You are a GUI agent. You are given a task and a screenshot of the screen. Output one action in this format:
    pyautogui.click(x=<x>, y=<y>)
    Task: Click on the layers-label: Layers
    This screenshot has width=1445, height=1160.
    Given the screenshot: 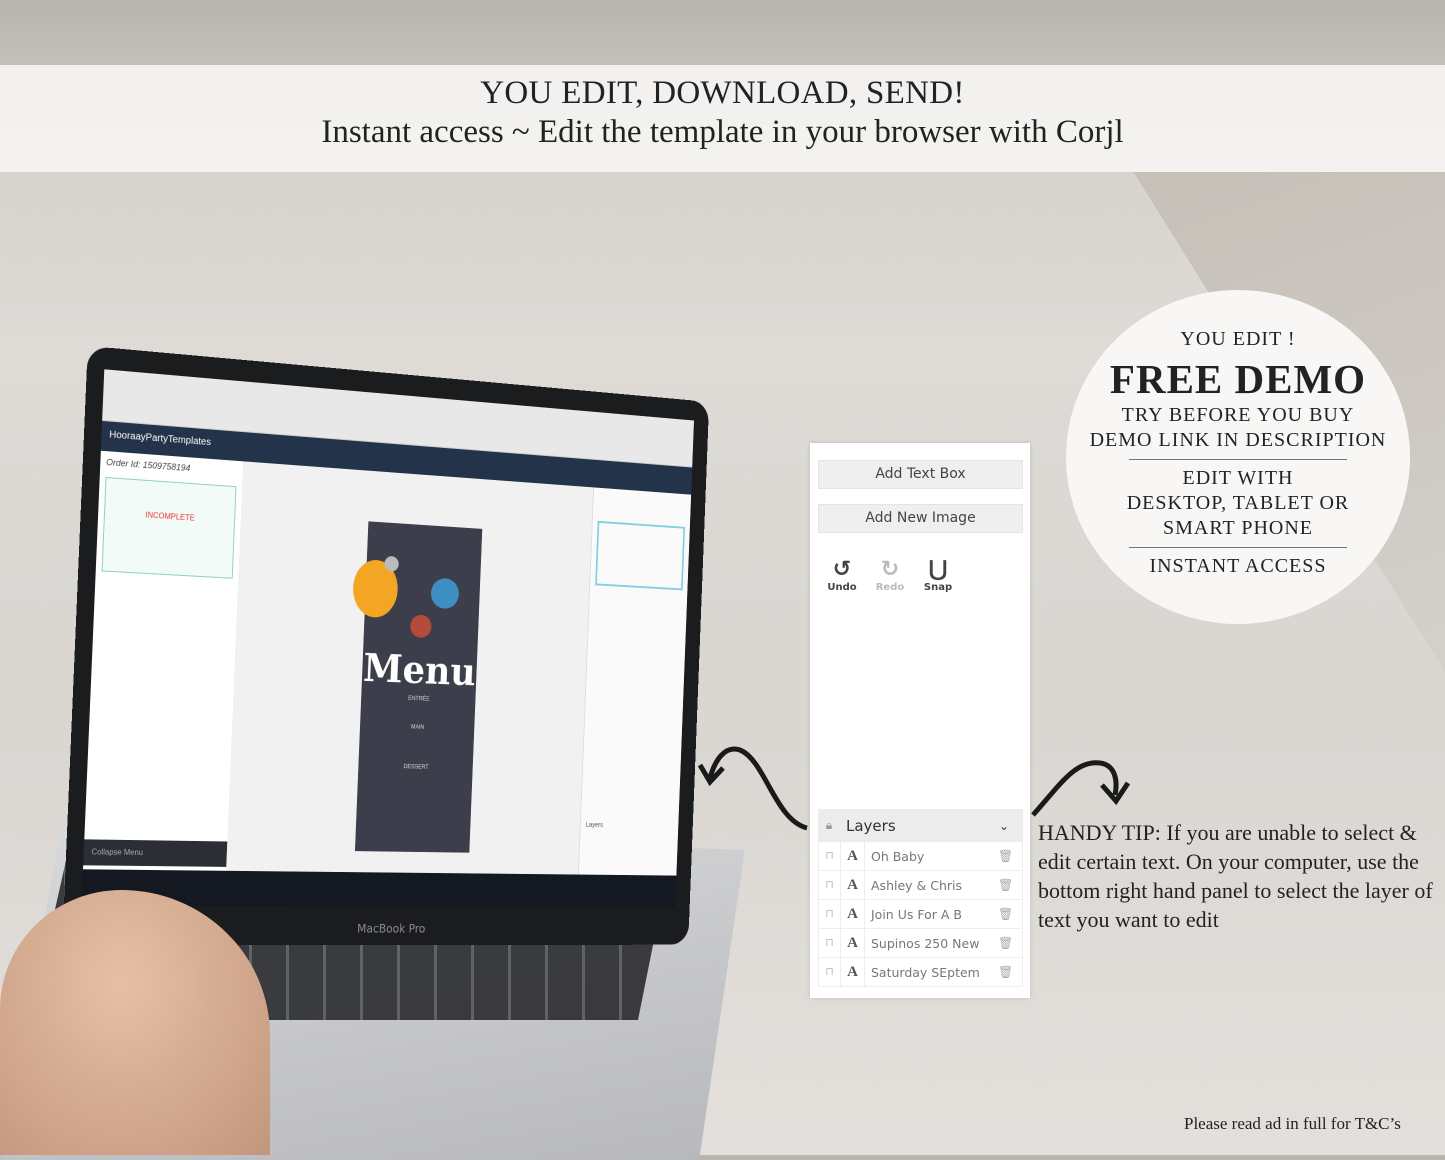 What is the action you would take?
    pyautogui.click(x=594, y=825)
    